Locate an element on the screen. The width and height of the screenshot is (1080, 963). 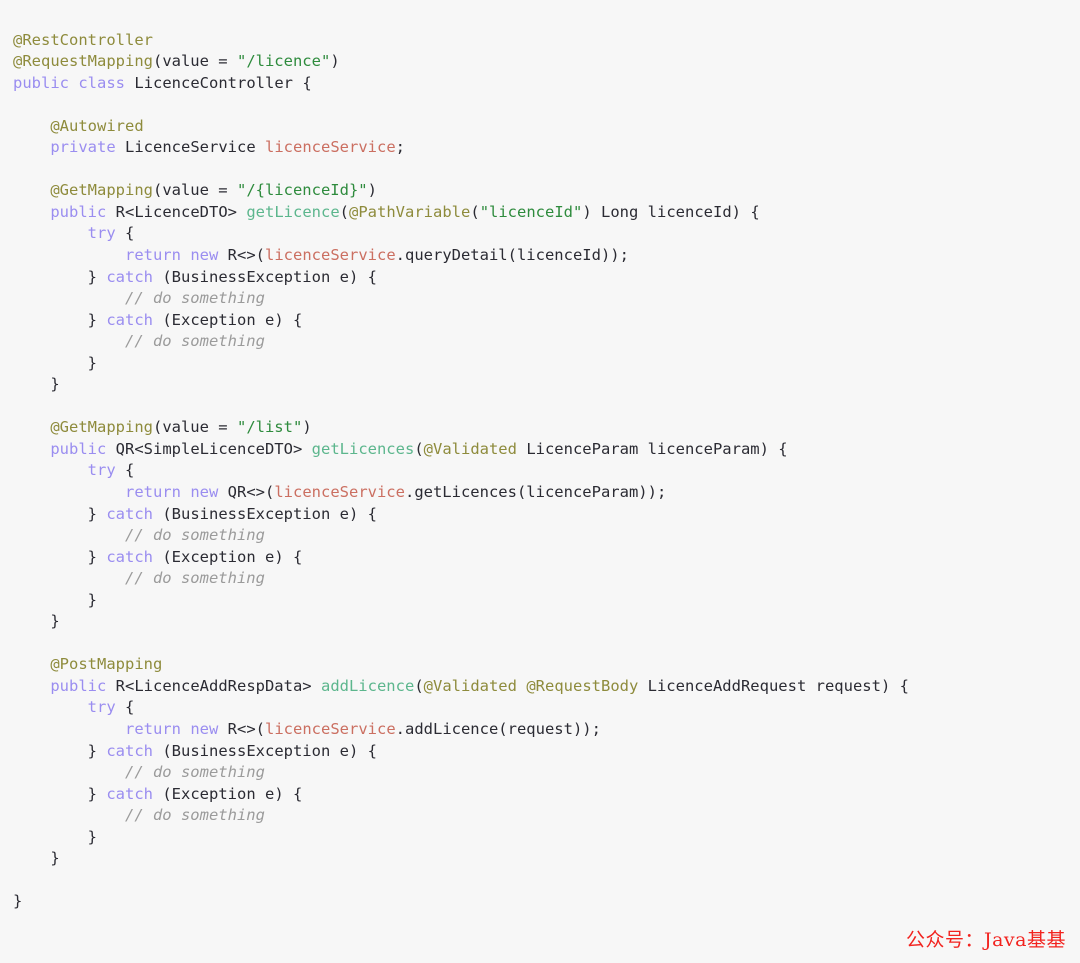
code-token-str: "/list" is located at coordinates (269, 427).